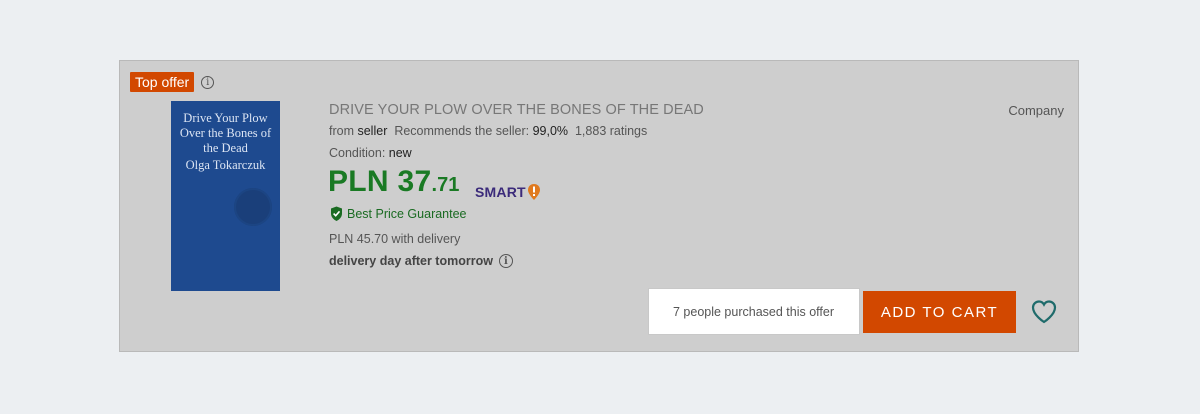 Image resolution: width=1200 pixels, height=414 pixels. What do you see at coordinates (550, 131) in the screenshot?
I see `recommends-value: 99,0%` at bounding box center [550, 131].